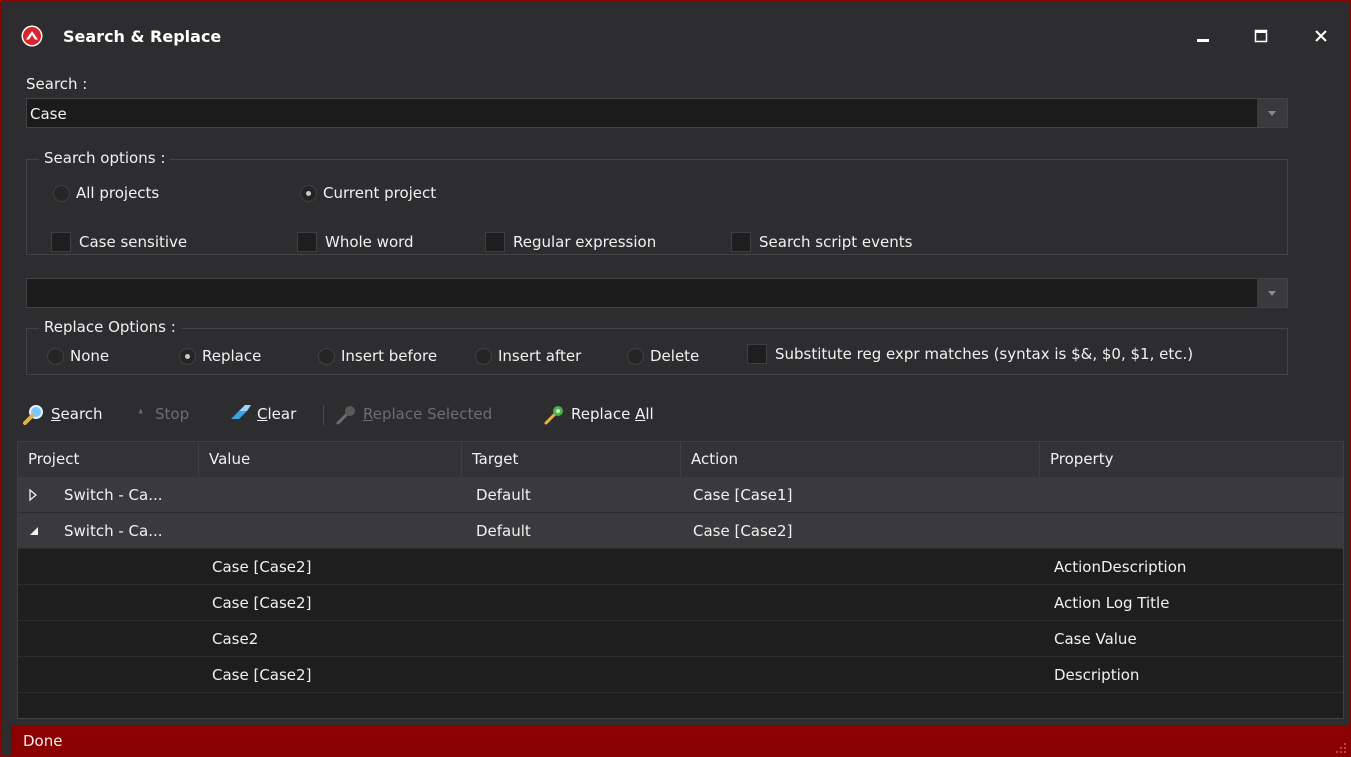 The image size is (1351, 757). Describe the element at coordinates (680, 531) in the screenshot. I see `table-row: Switch - Ca... Default Case [Case2]` at that location.